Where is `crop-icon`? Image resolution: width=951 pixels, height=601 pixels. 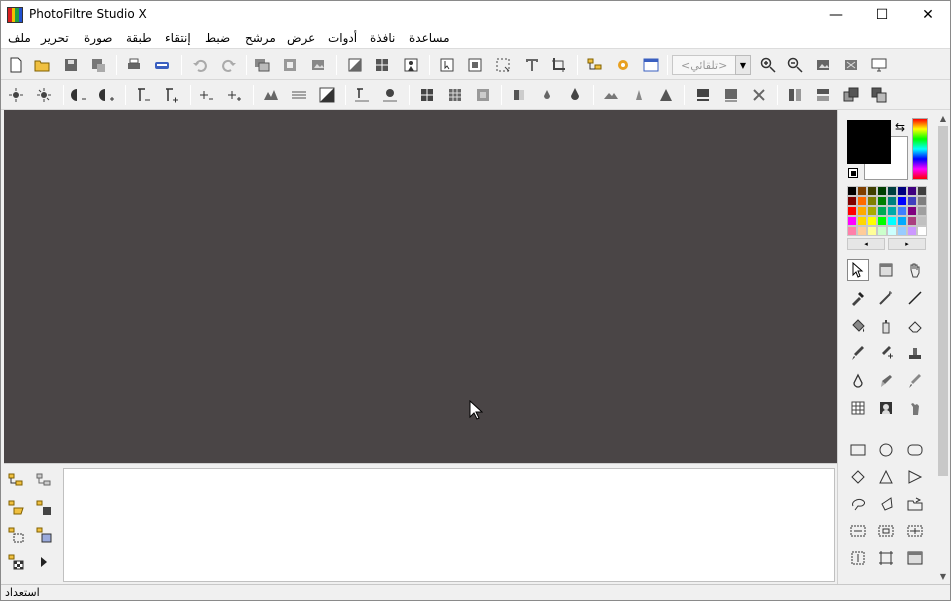 crop-icon is located at coordinates (559, 65).